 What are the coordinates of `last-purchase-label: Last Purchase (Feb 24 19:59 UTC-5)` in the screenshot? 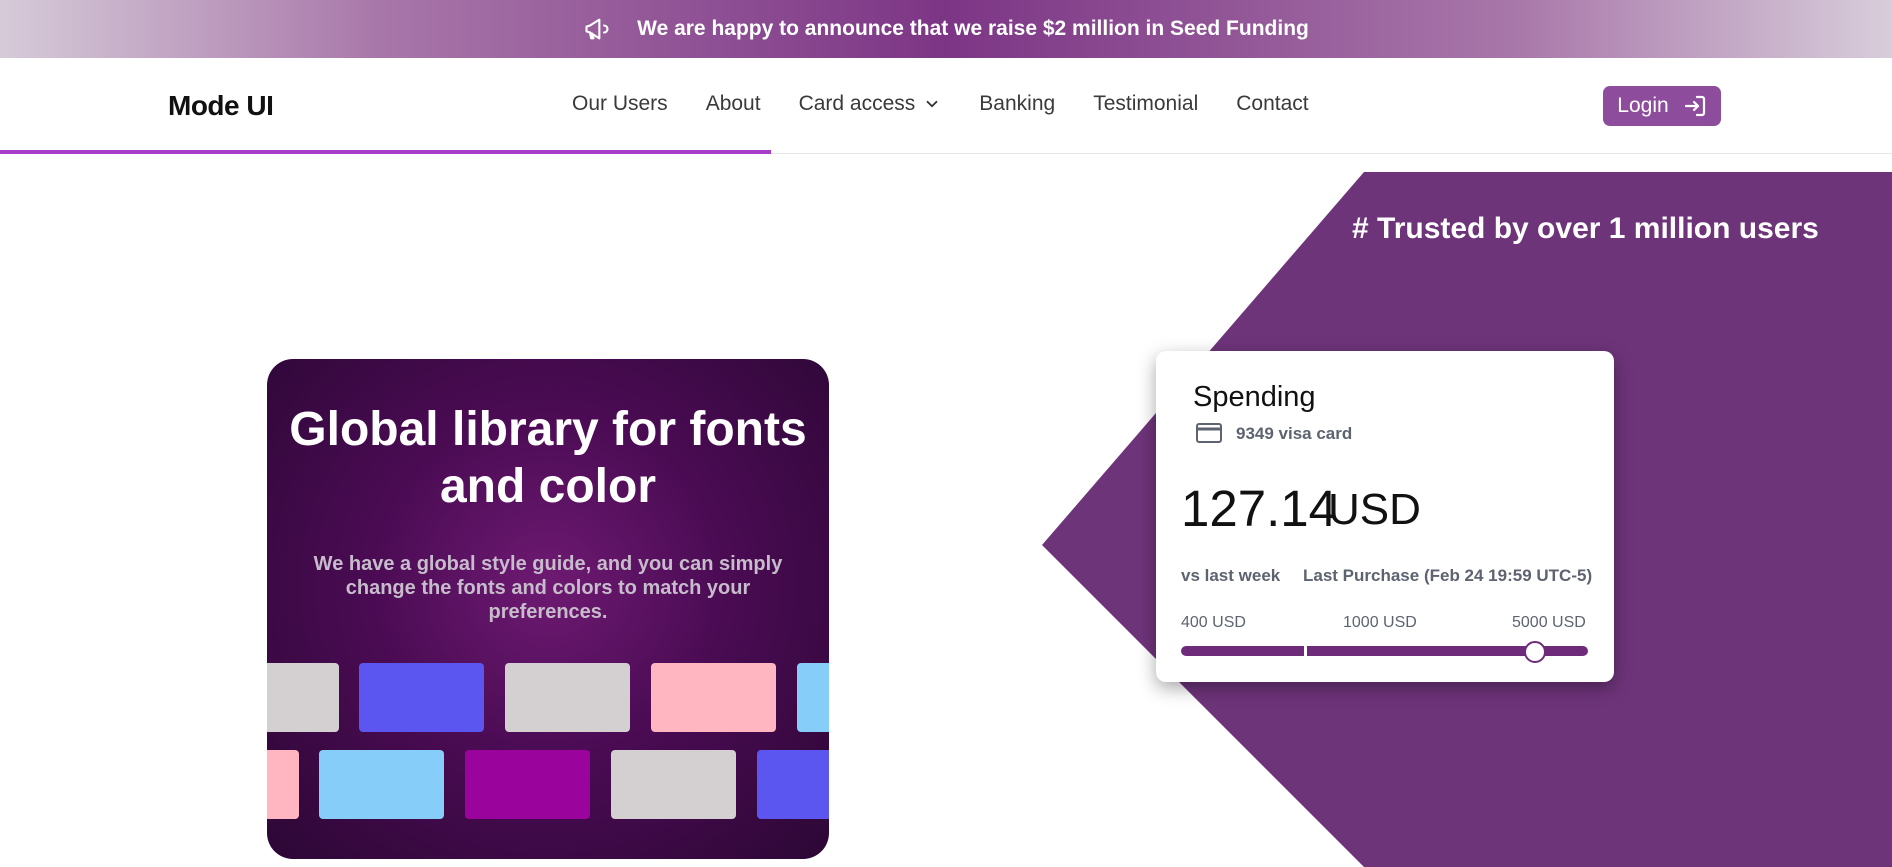 It's located at (1448, 575).